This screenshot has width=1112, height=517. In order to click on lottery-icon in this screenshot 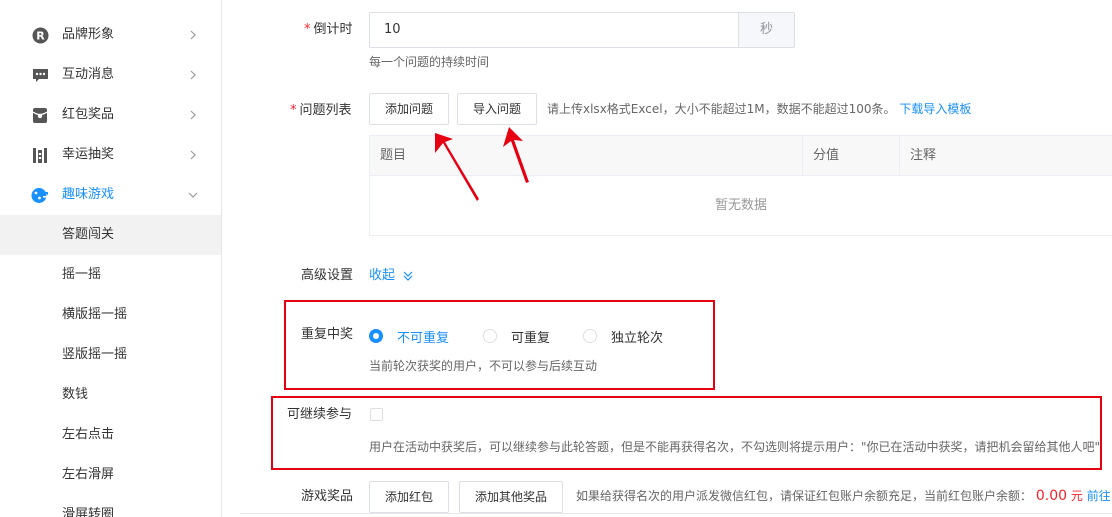, I will do `click(40, 155)`.